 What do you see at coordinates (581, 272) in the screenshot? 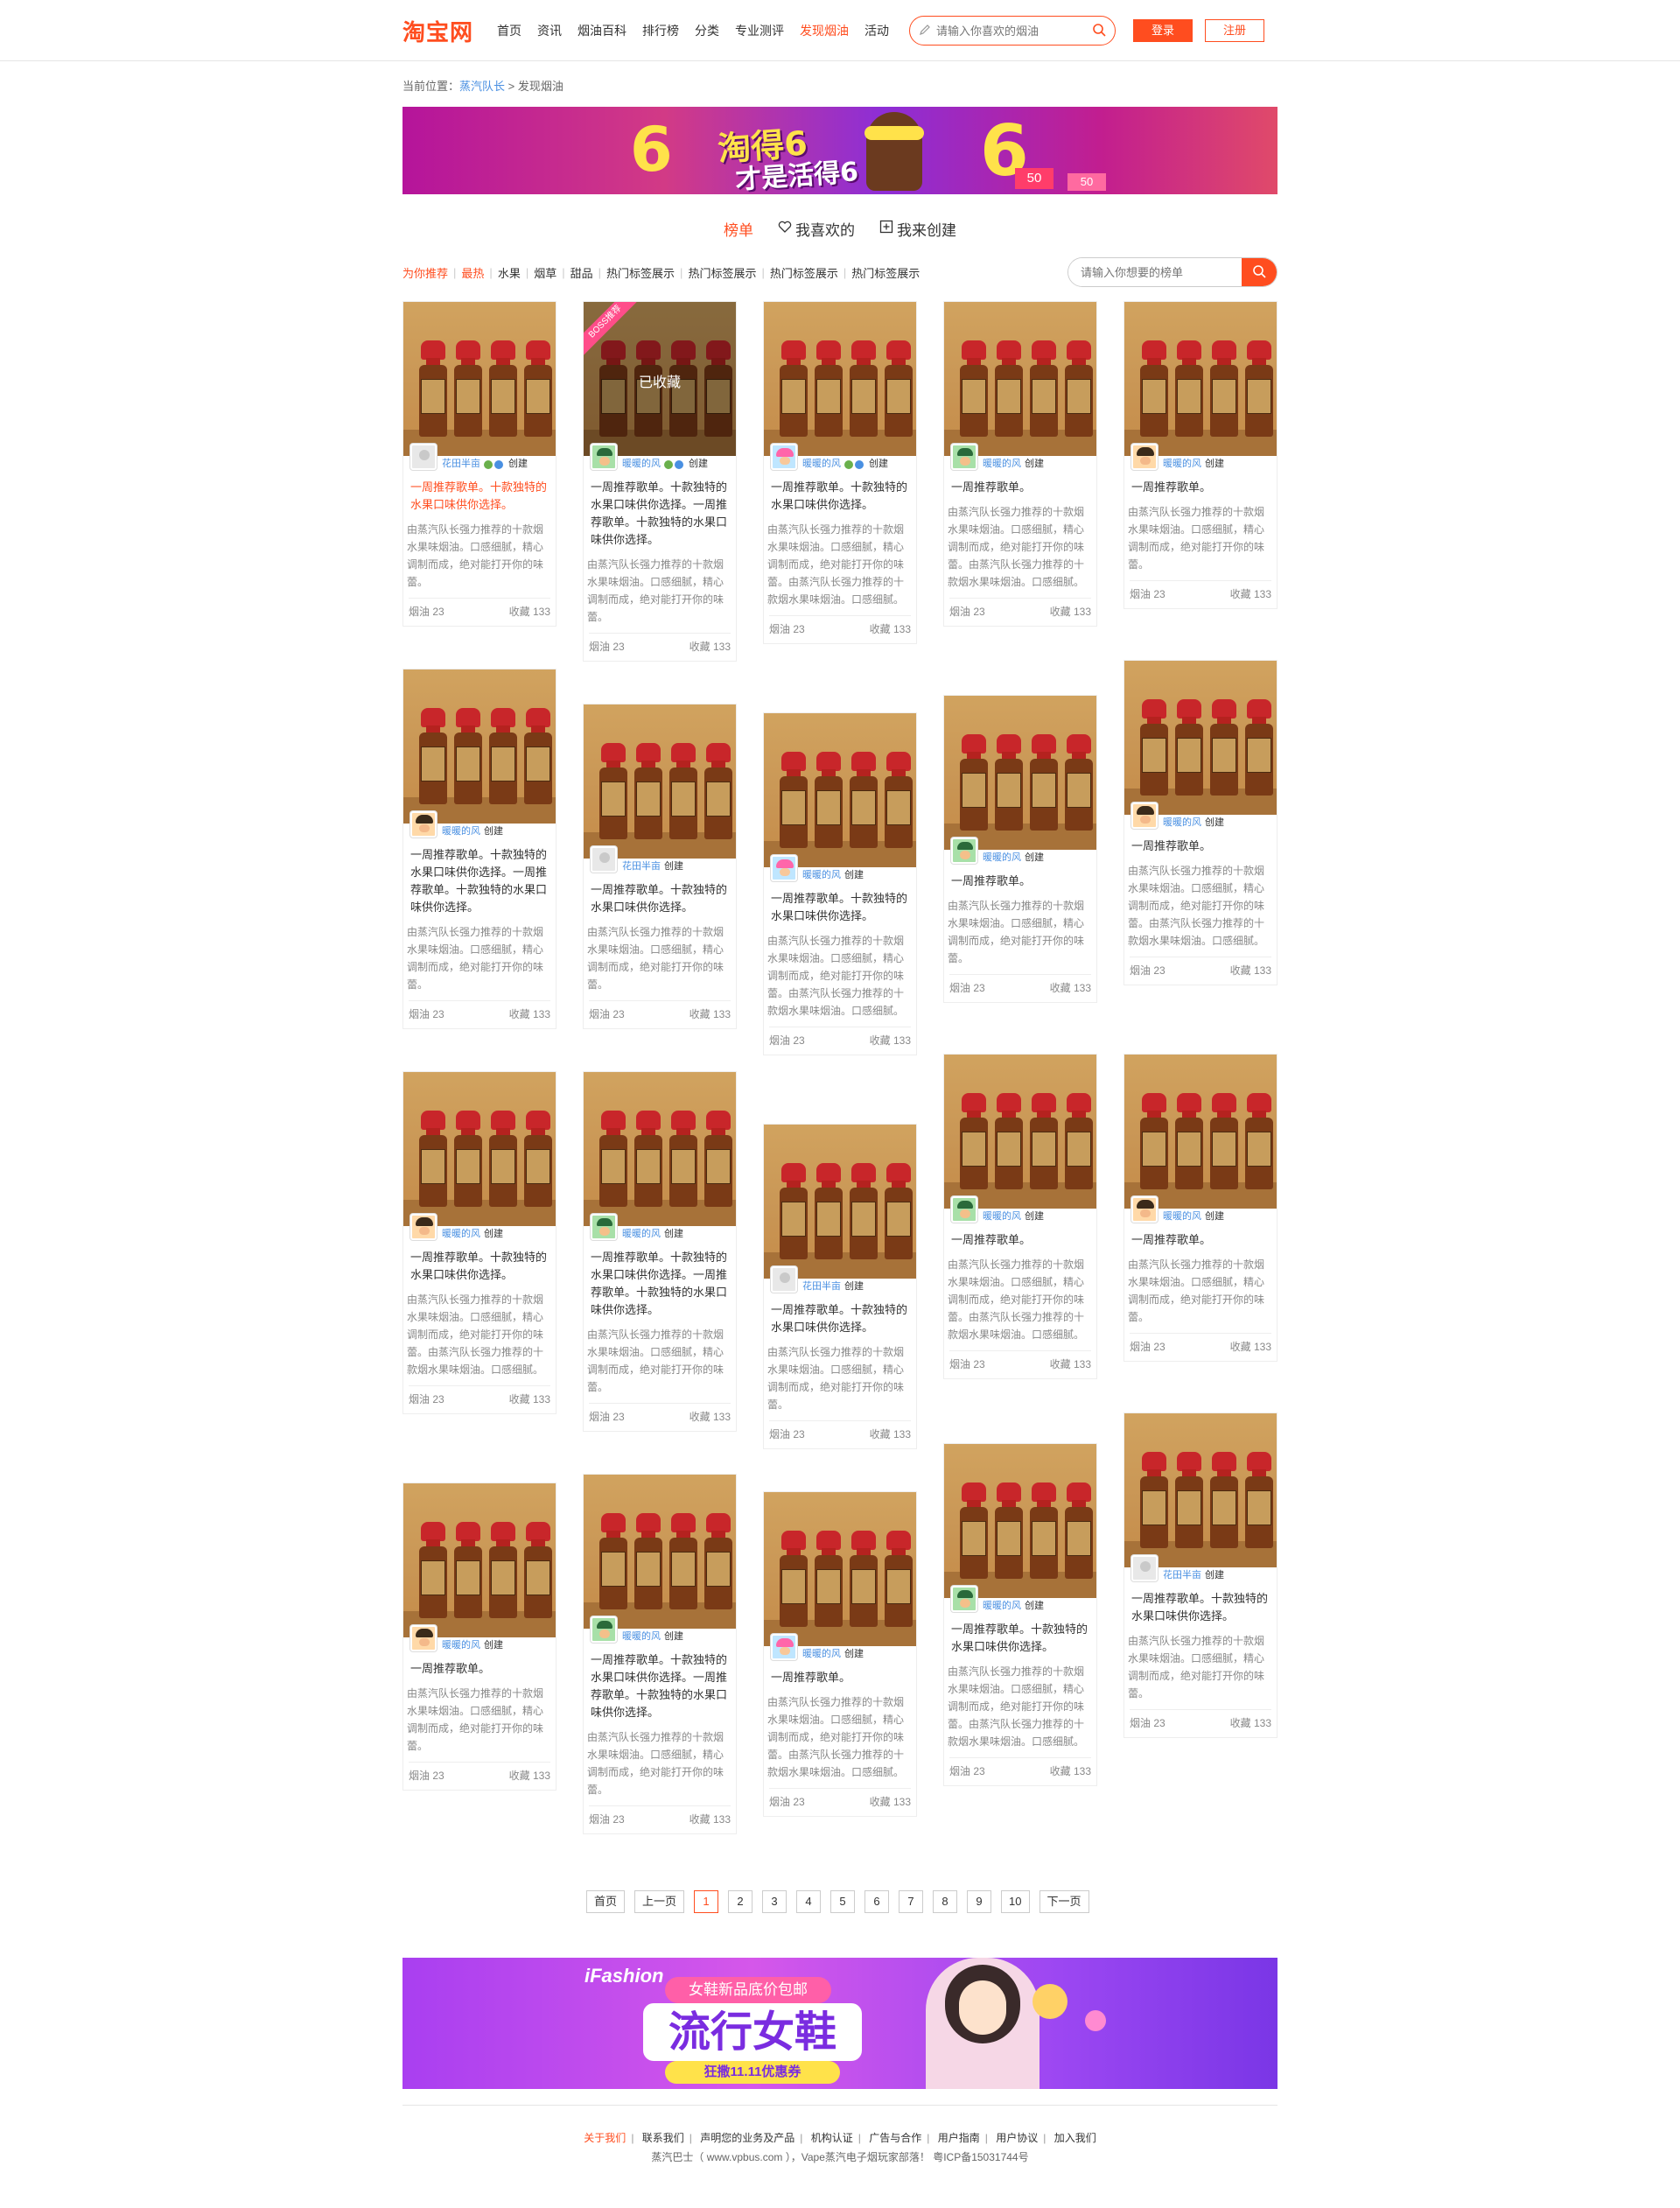
I see `filter-dessert: 甜品` at bounding box center [581, 272].